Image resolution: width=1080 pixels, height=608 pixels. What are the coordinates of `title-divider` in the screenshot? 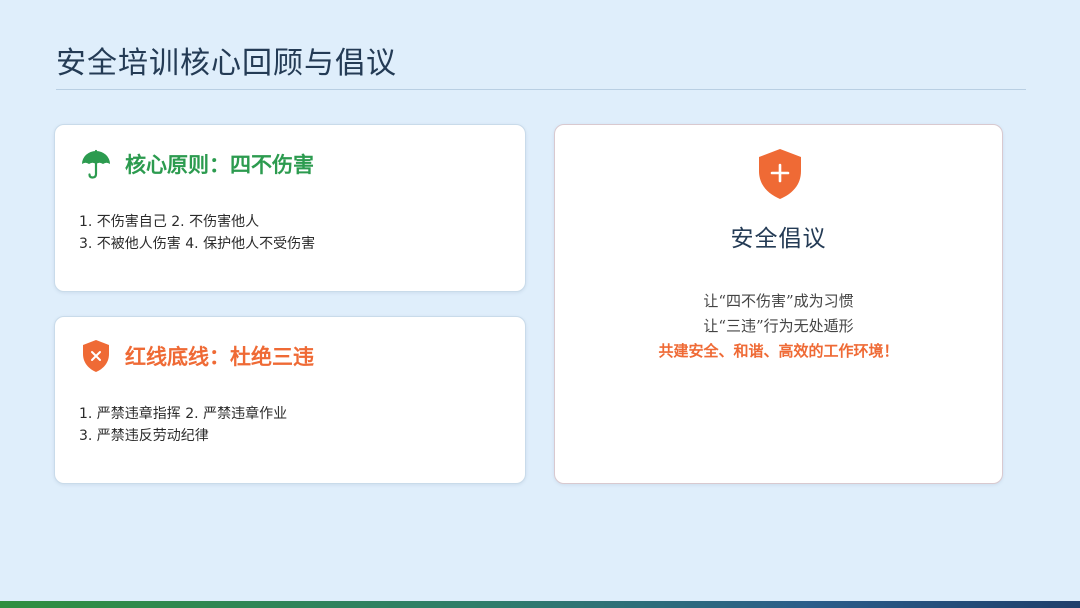 It's located at (541, 89).